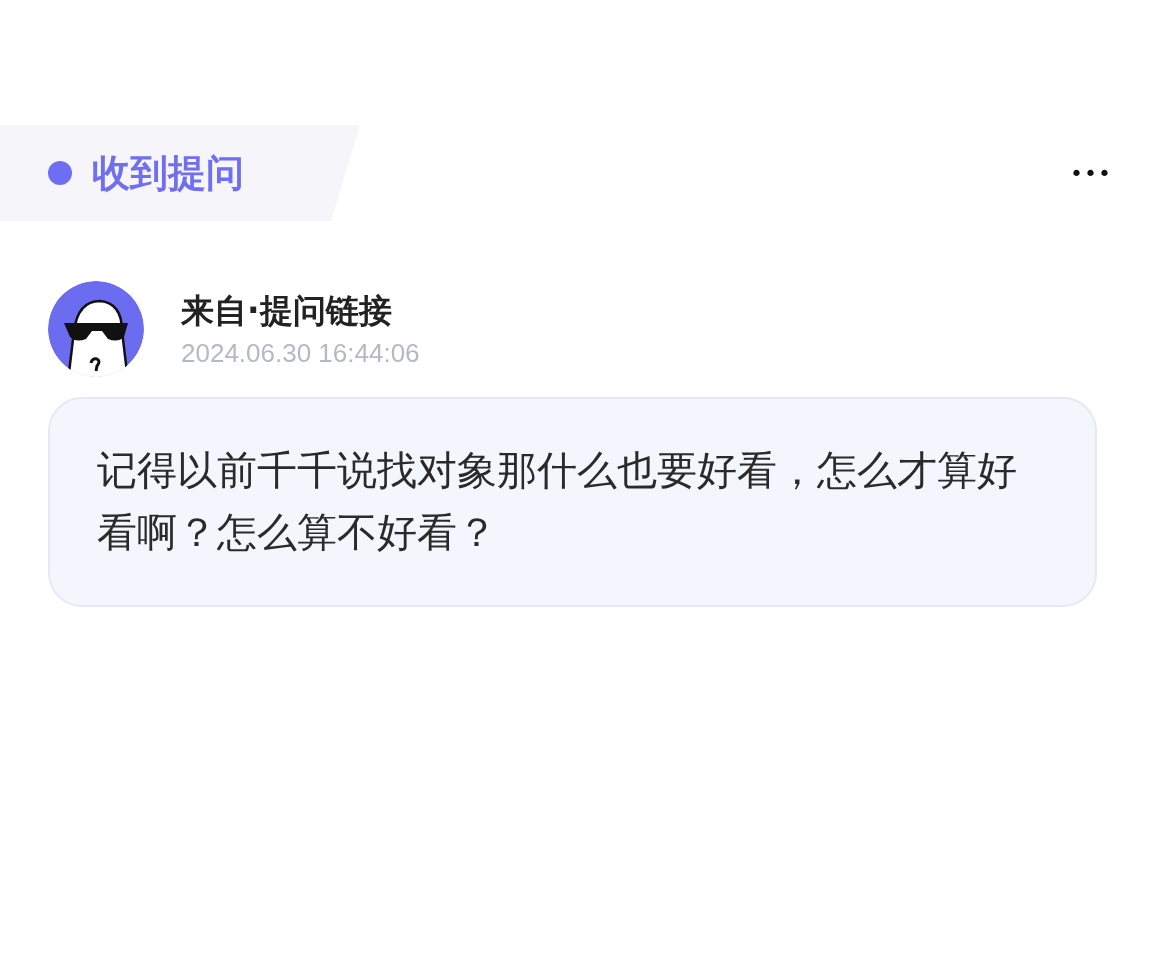  I want to click on question-text: 记得以前千千说找对象那什么也要好看，怎么才算好看啊？怎么算不好看？, so click(557, 501).